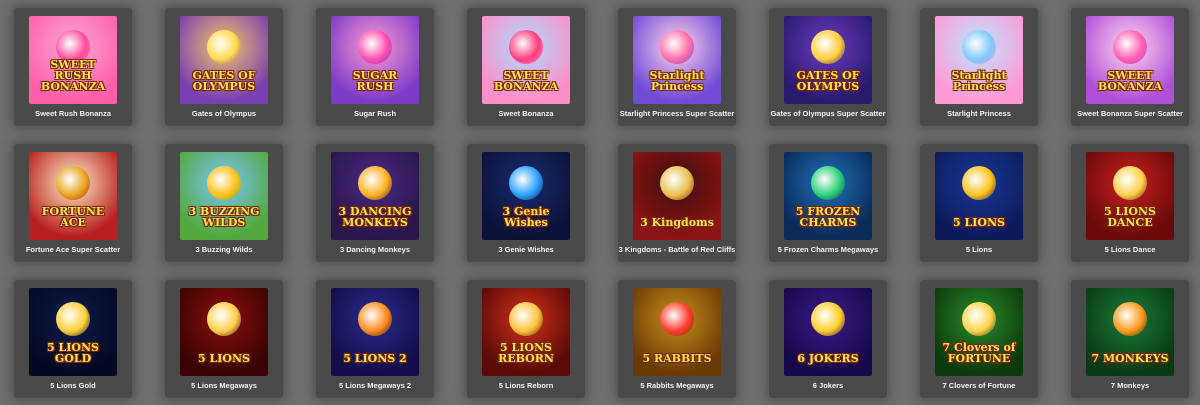  Describe the element at coordinates (677, 385) in the screenshot. I see `game-title: 5 Rabbits Megaways` at that location.